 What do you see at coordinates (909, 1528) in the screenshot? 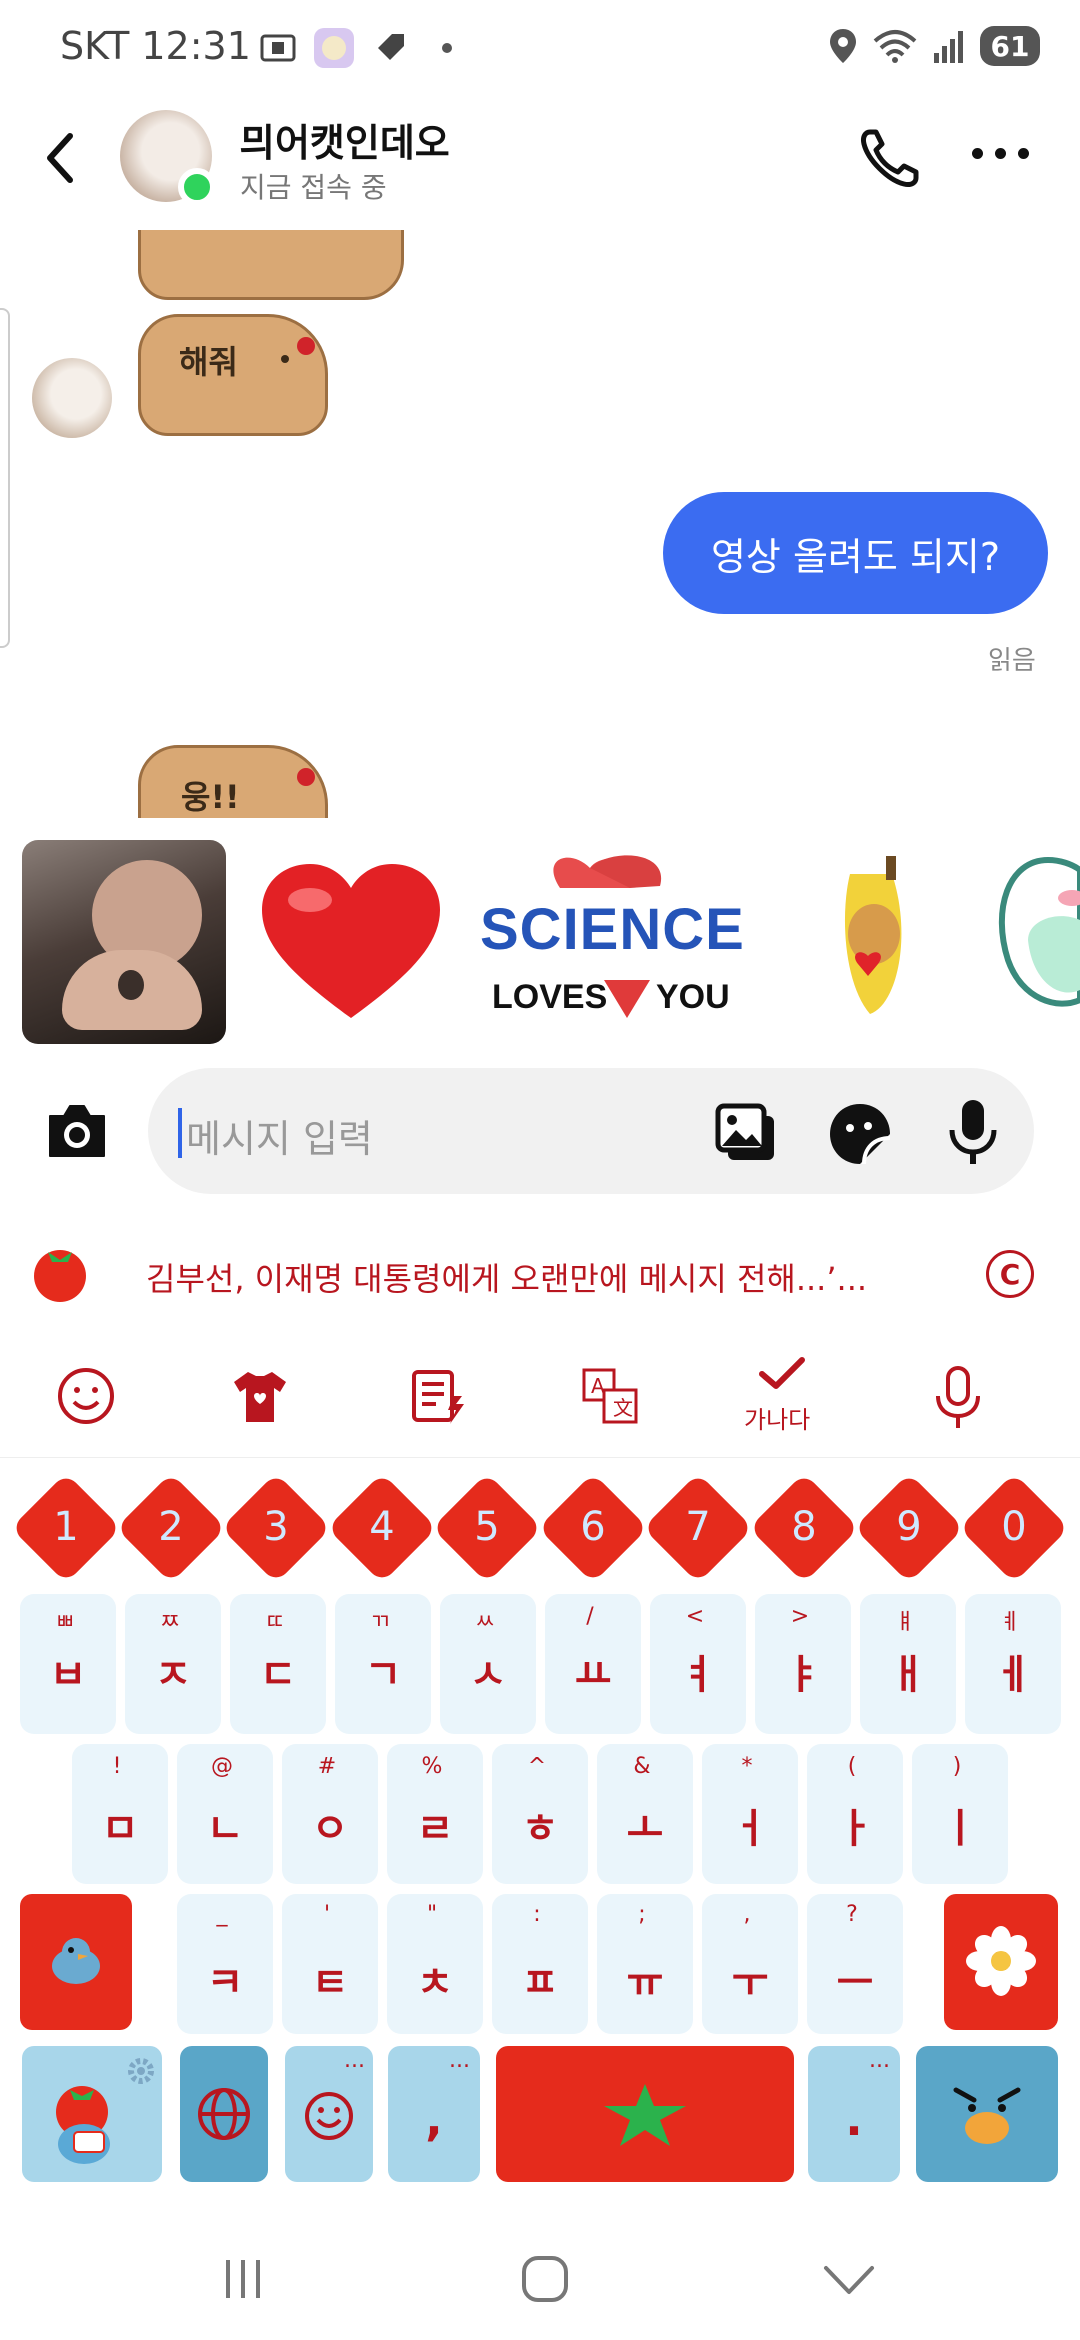
I see `key-9: 9` at bounding box center [909, 1528].